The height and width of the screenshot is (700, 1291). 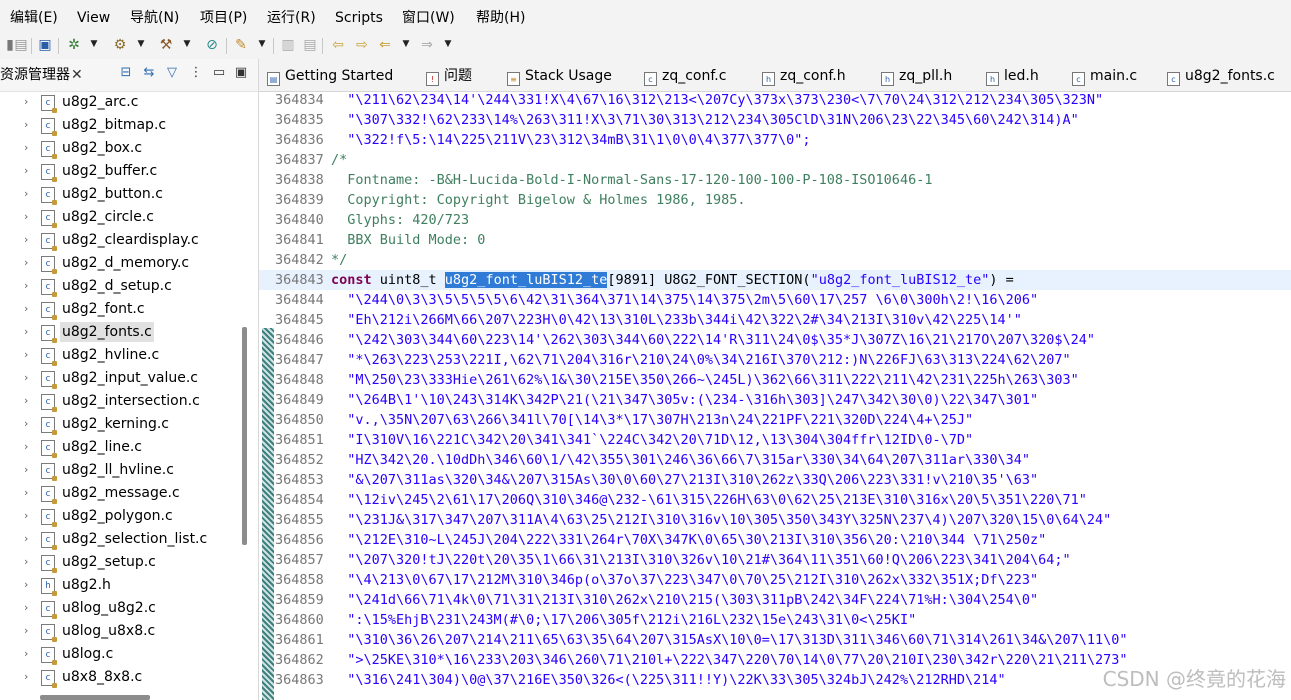 What do you see at coordinates (166, 45) in the screenshot?
I see `hammer-icon: ⚒` at bounding box center [166, 45].